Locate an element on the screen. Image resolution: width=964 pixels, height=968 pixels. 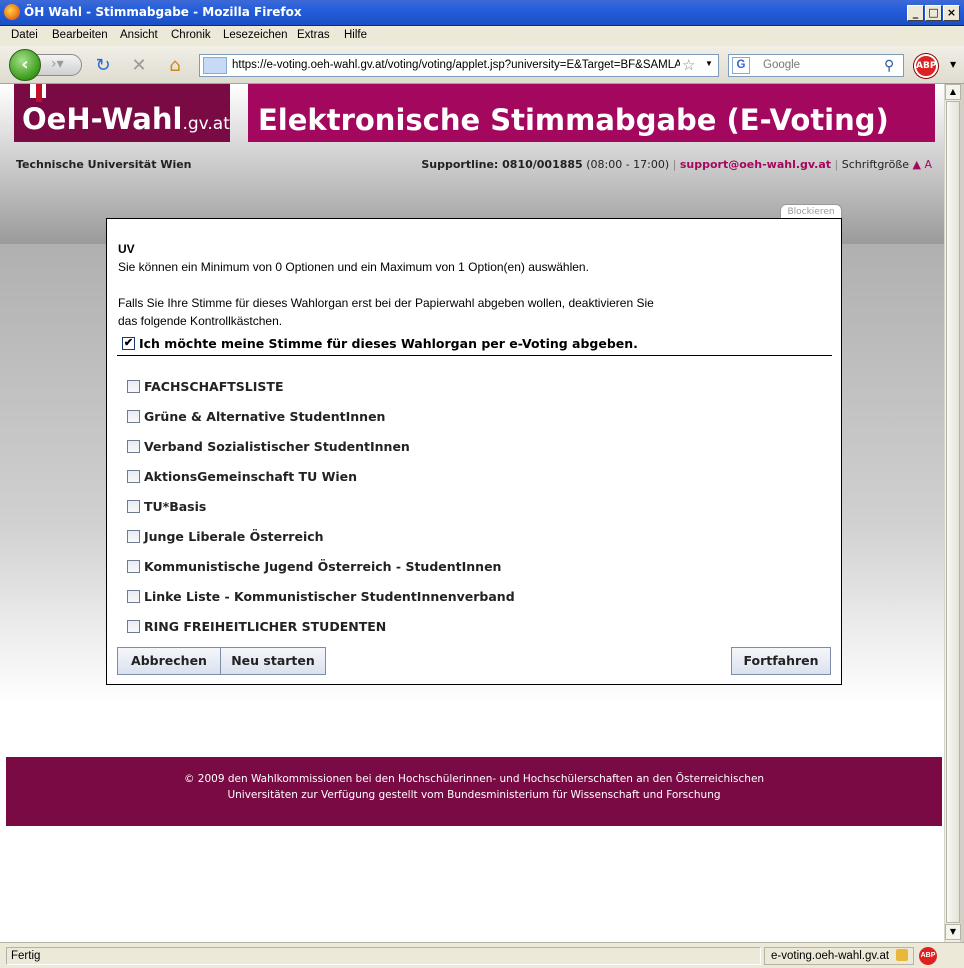
search-bar: G Google ⚲ is located at coordinates (816, 65).